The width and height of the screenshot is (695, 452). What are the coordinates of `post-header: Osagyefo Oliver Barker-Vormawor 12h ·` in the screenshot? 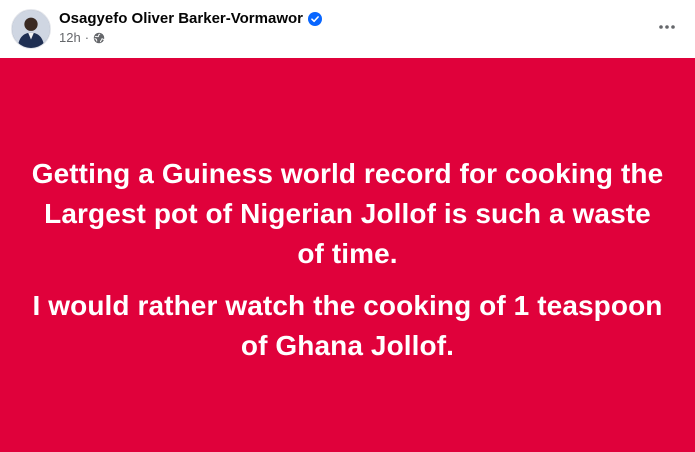 It's located at (347, 29).